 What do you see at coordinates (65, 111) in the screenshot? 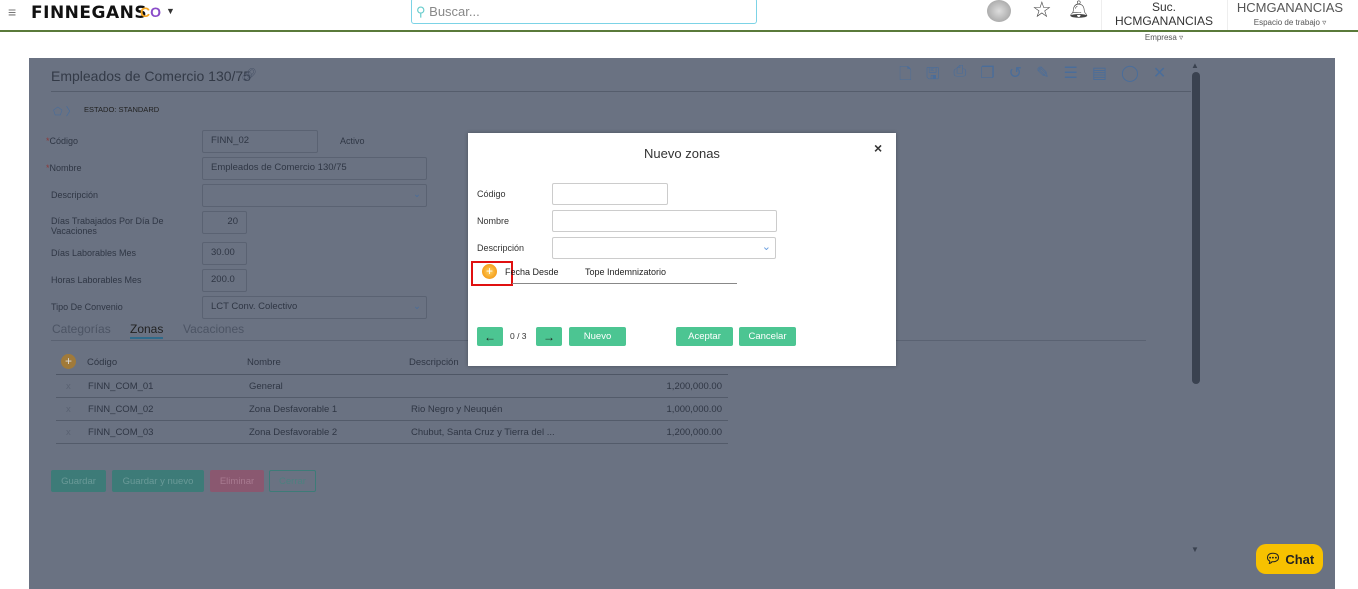
I see `tag-icon: ⬠ 〉` at bounding box center [65, 111].